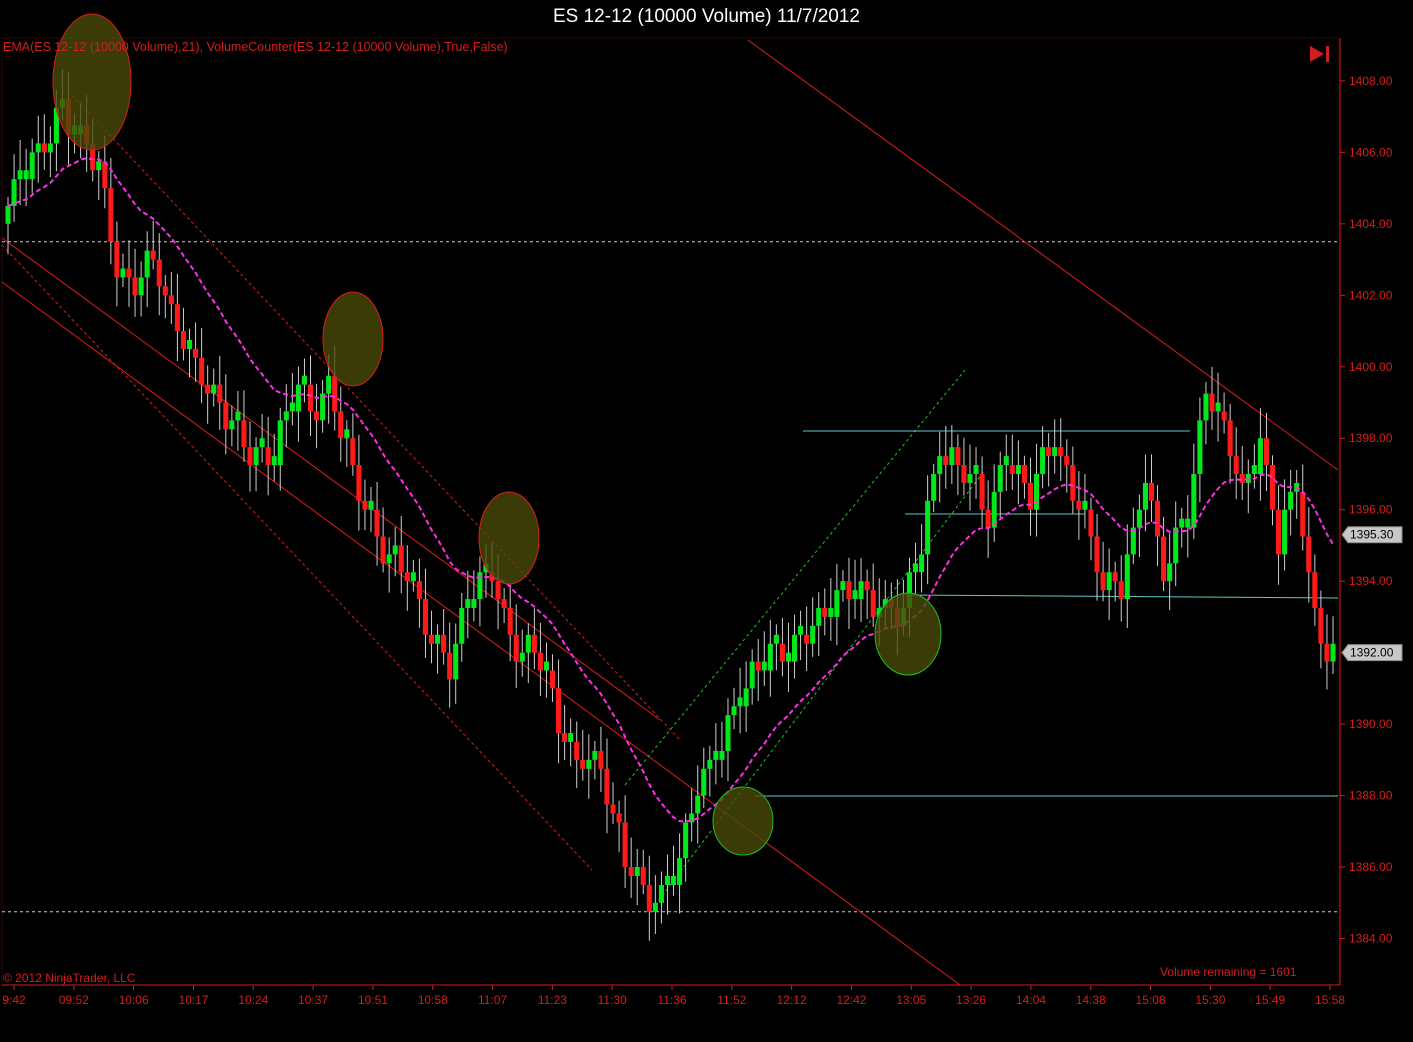 This screenshot has width=1413, height=1042. What do you see at coordinates (14, 1000) in the screenshot?
I see `x-tick-label: 9:42` at bounding box center [14, 1000].